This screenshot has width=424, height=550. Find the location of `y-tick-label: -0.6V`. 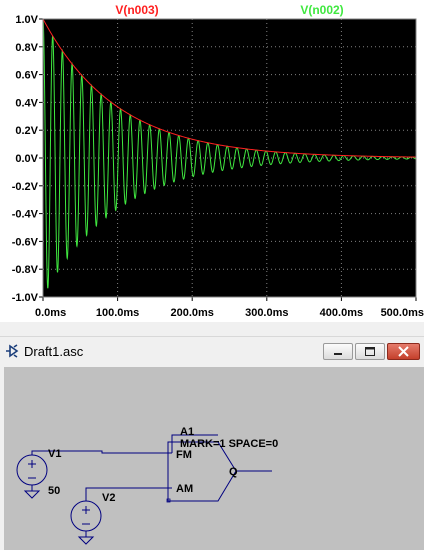

y-tick-label: -0.6V is located at coordinates (25, 242).